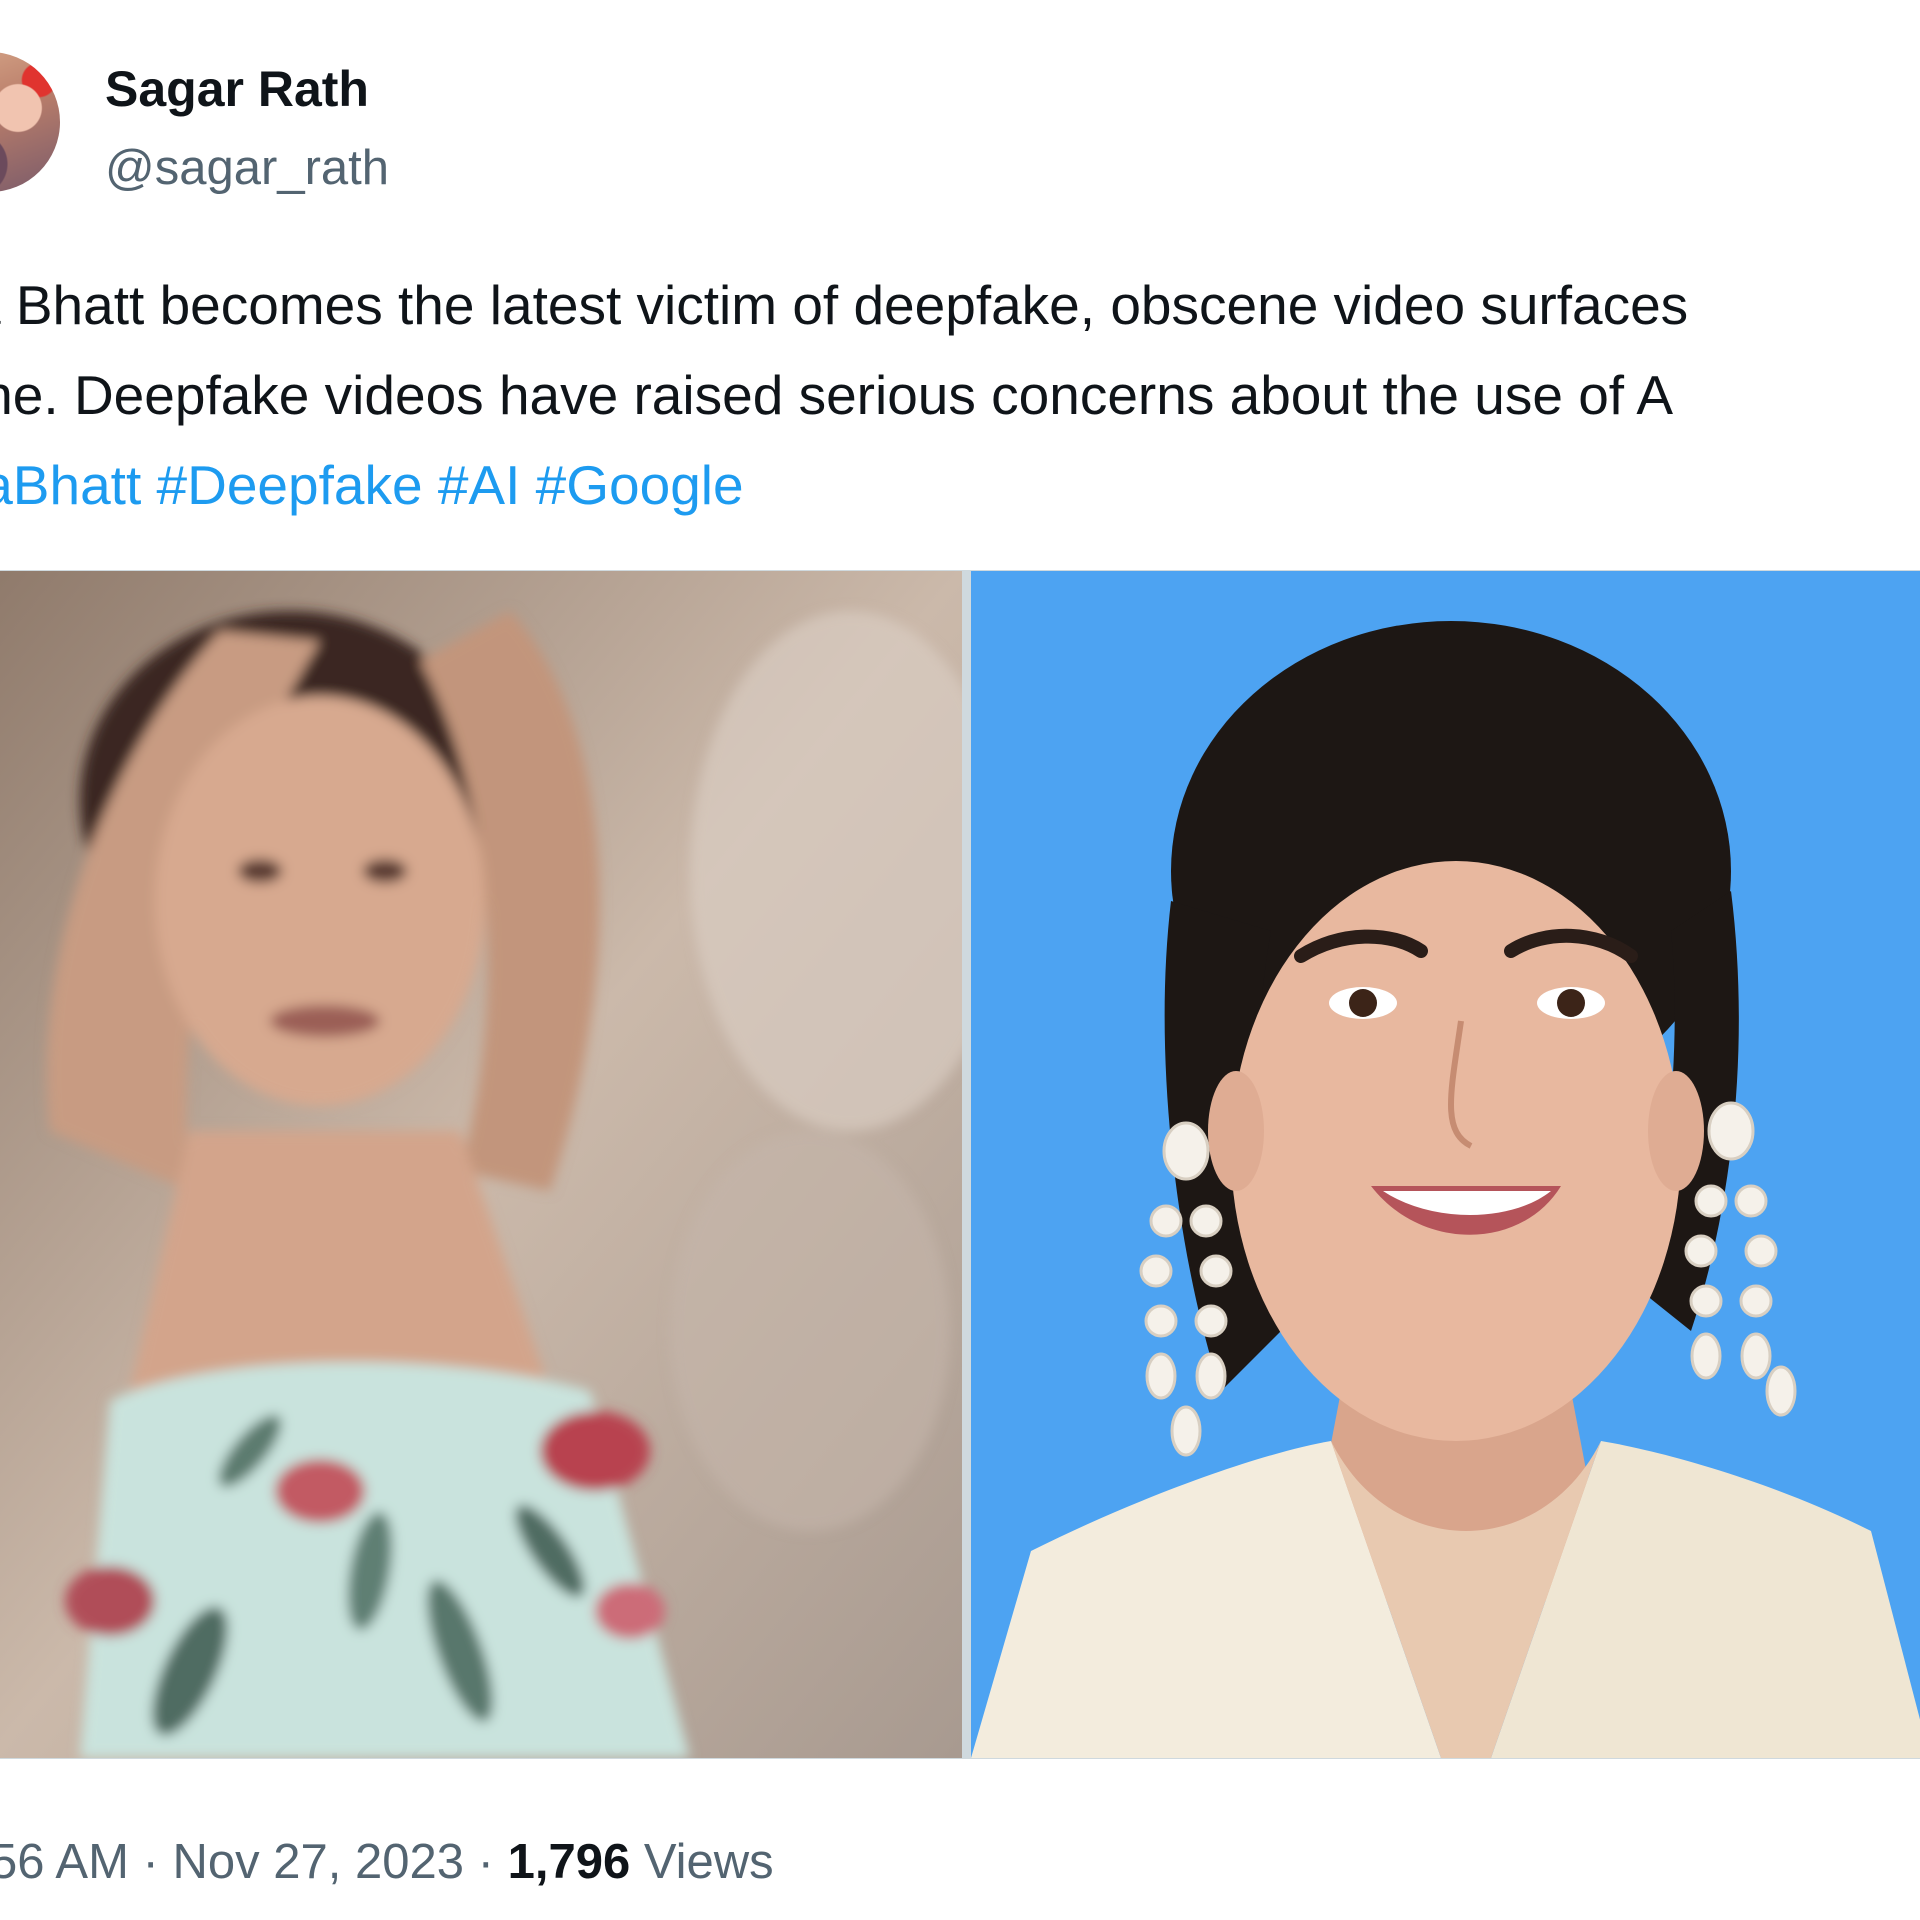  I want to click on user-handle: @sagar_rath, so click(247, 168).